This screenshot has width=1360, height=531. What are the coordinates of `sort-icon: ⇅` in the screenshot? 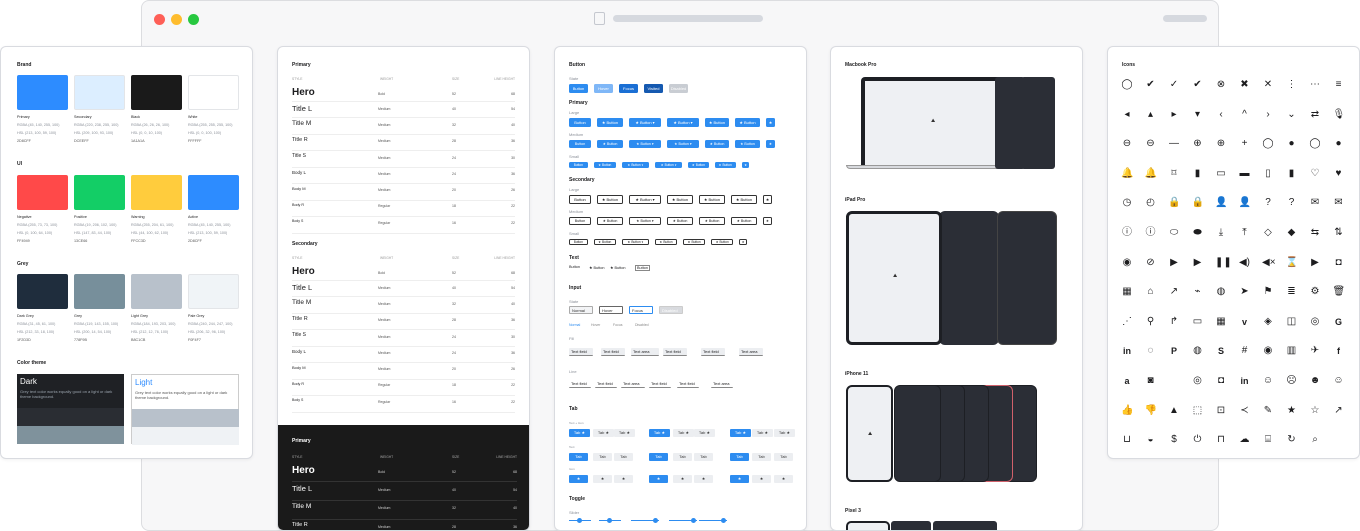 It's located at (1339, 233).